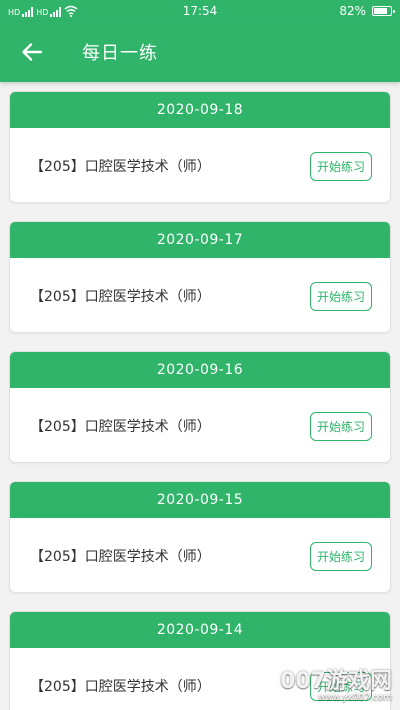 This screenshot has height=710, width=400. What do you see at coordinates (200, 110) in the screenshot?
I see `practice-date: 2020-09-18` at bounding box center [200, 110].